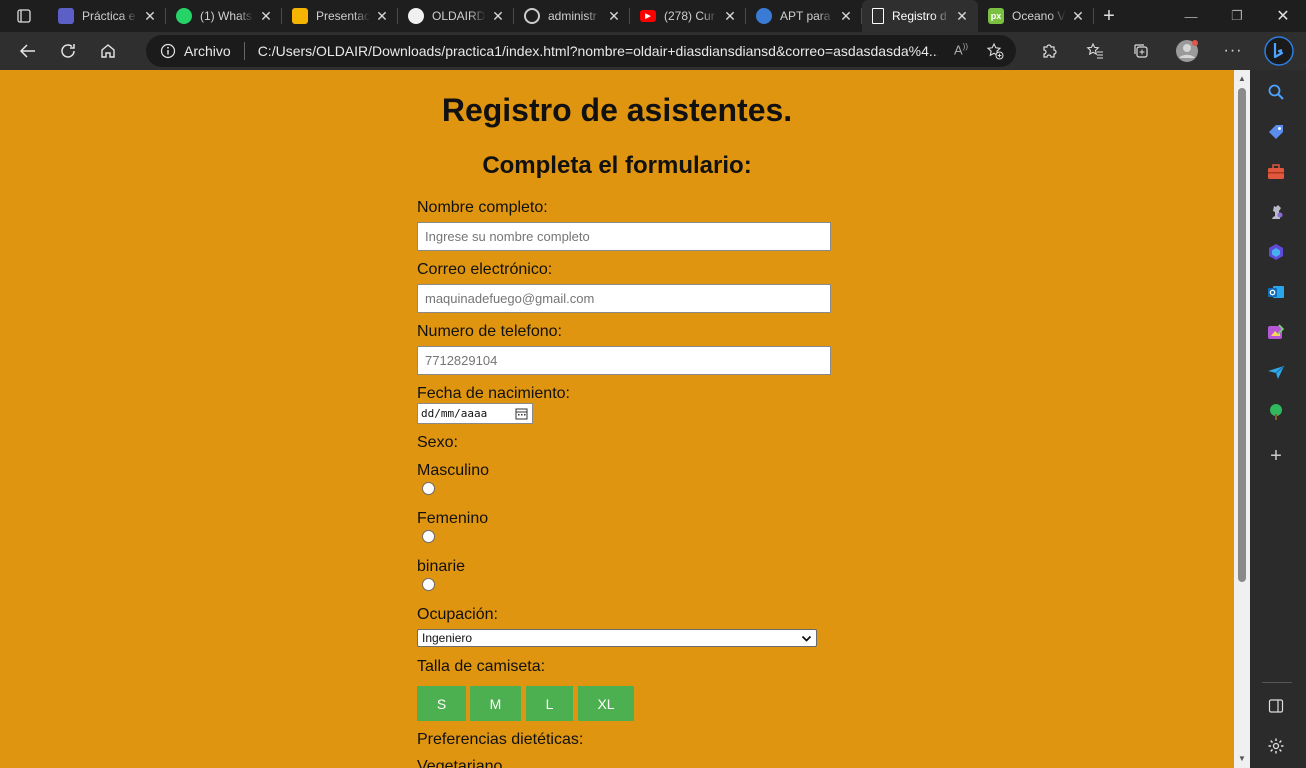  Describe the element at coordinates (459, 16) in the screenshot. I see `tab-title: OLDAIRD` at that location.